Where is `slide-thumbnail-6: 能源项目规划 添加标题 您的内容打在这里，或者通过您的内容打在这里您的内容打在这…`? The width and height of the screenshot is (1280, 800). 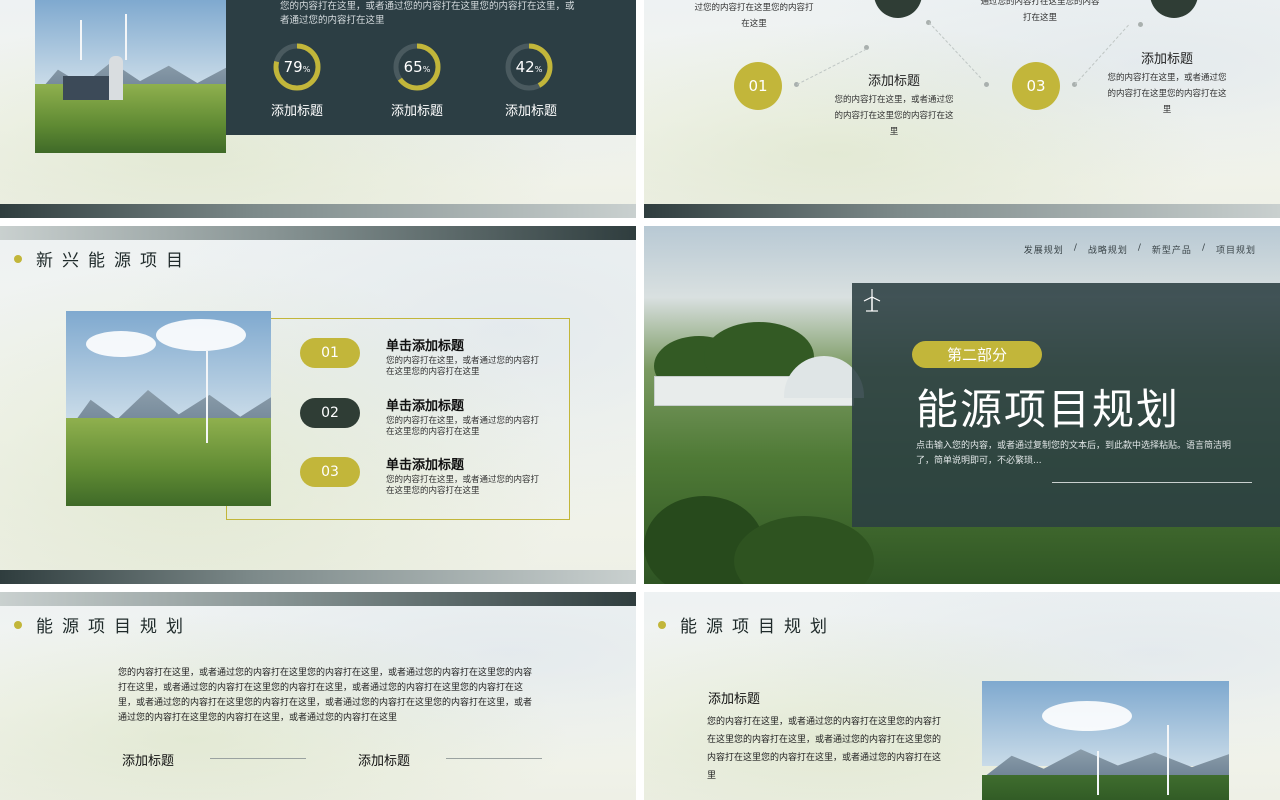 slide-thumbnail-6: 能源项目规划 添加标题 您的内容打在这里，或者通过您的内容打在这里您的内容打在这… is located at coordinates (962, 696).